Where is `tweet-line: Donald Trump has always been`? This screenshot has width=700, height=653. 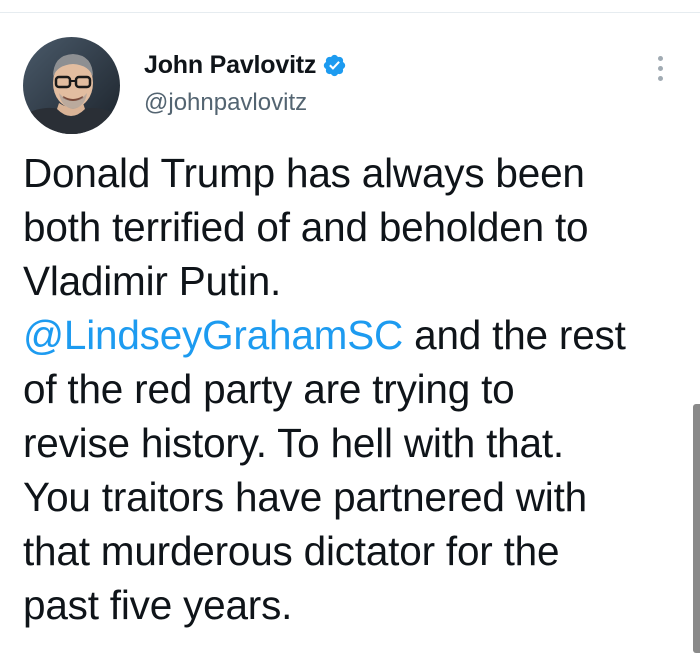 tweet-line: Donald Trump has always been is located at coordinates (304, 173).